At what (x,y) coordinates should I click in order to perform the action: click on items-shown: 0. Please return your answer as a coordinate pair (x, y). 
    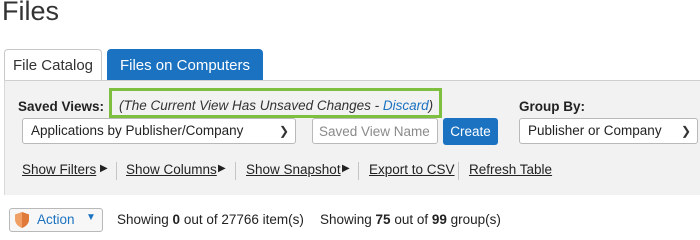
    Looking at the image, I should click on (176, 219).